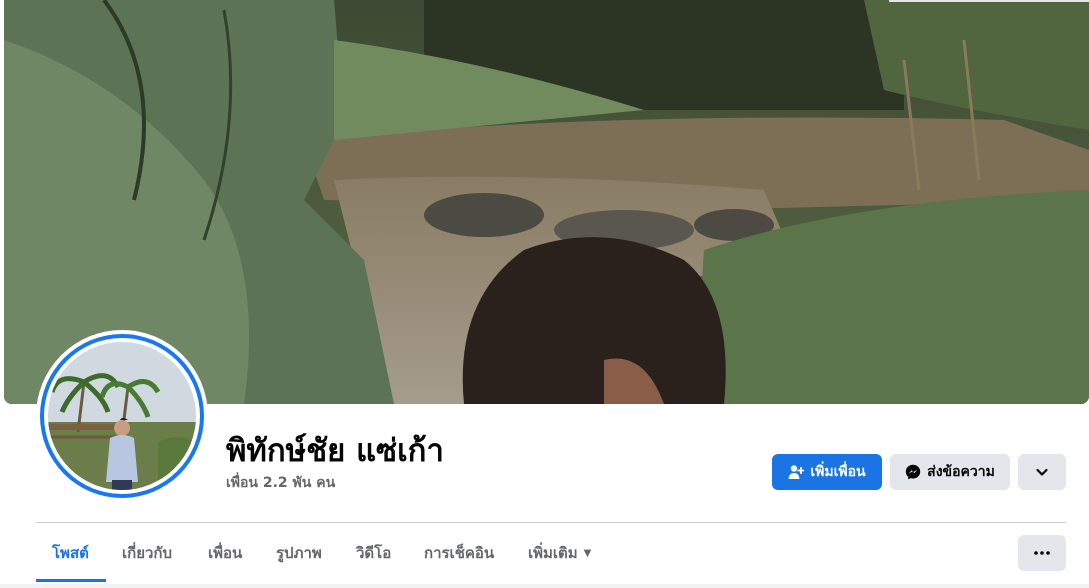 This screenshot has width=1089, height=588. I want to click on page-bottom-band, so click(544, 586).